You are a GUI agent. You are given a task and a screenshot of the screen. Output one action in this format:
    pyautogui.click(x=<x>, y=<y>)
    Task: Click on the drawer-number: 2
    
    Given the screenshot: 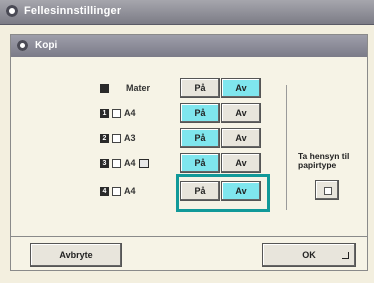 What is the action you would take?
    pyautogui.click(x=104, y=138)
    